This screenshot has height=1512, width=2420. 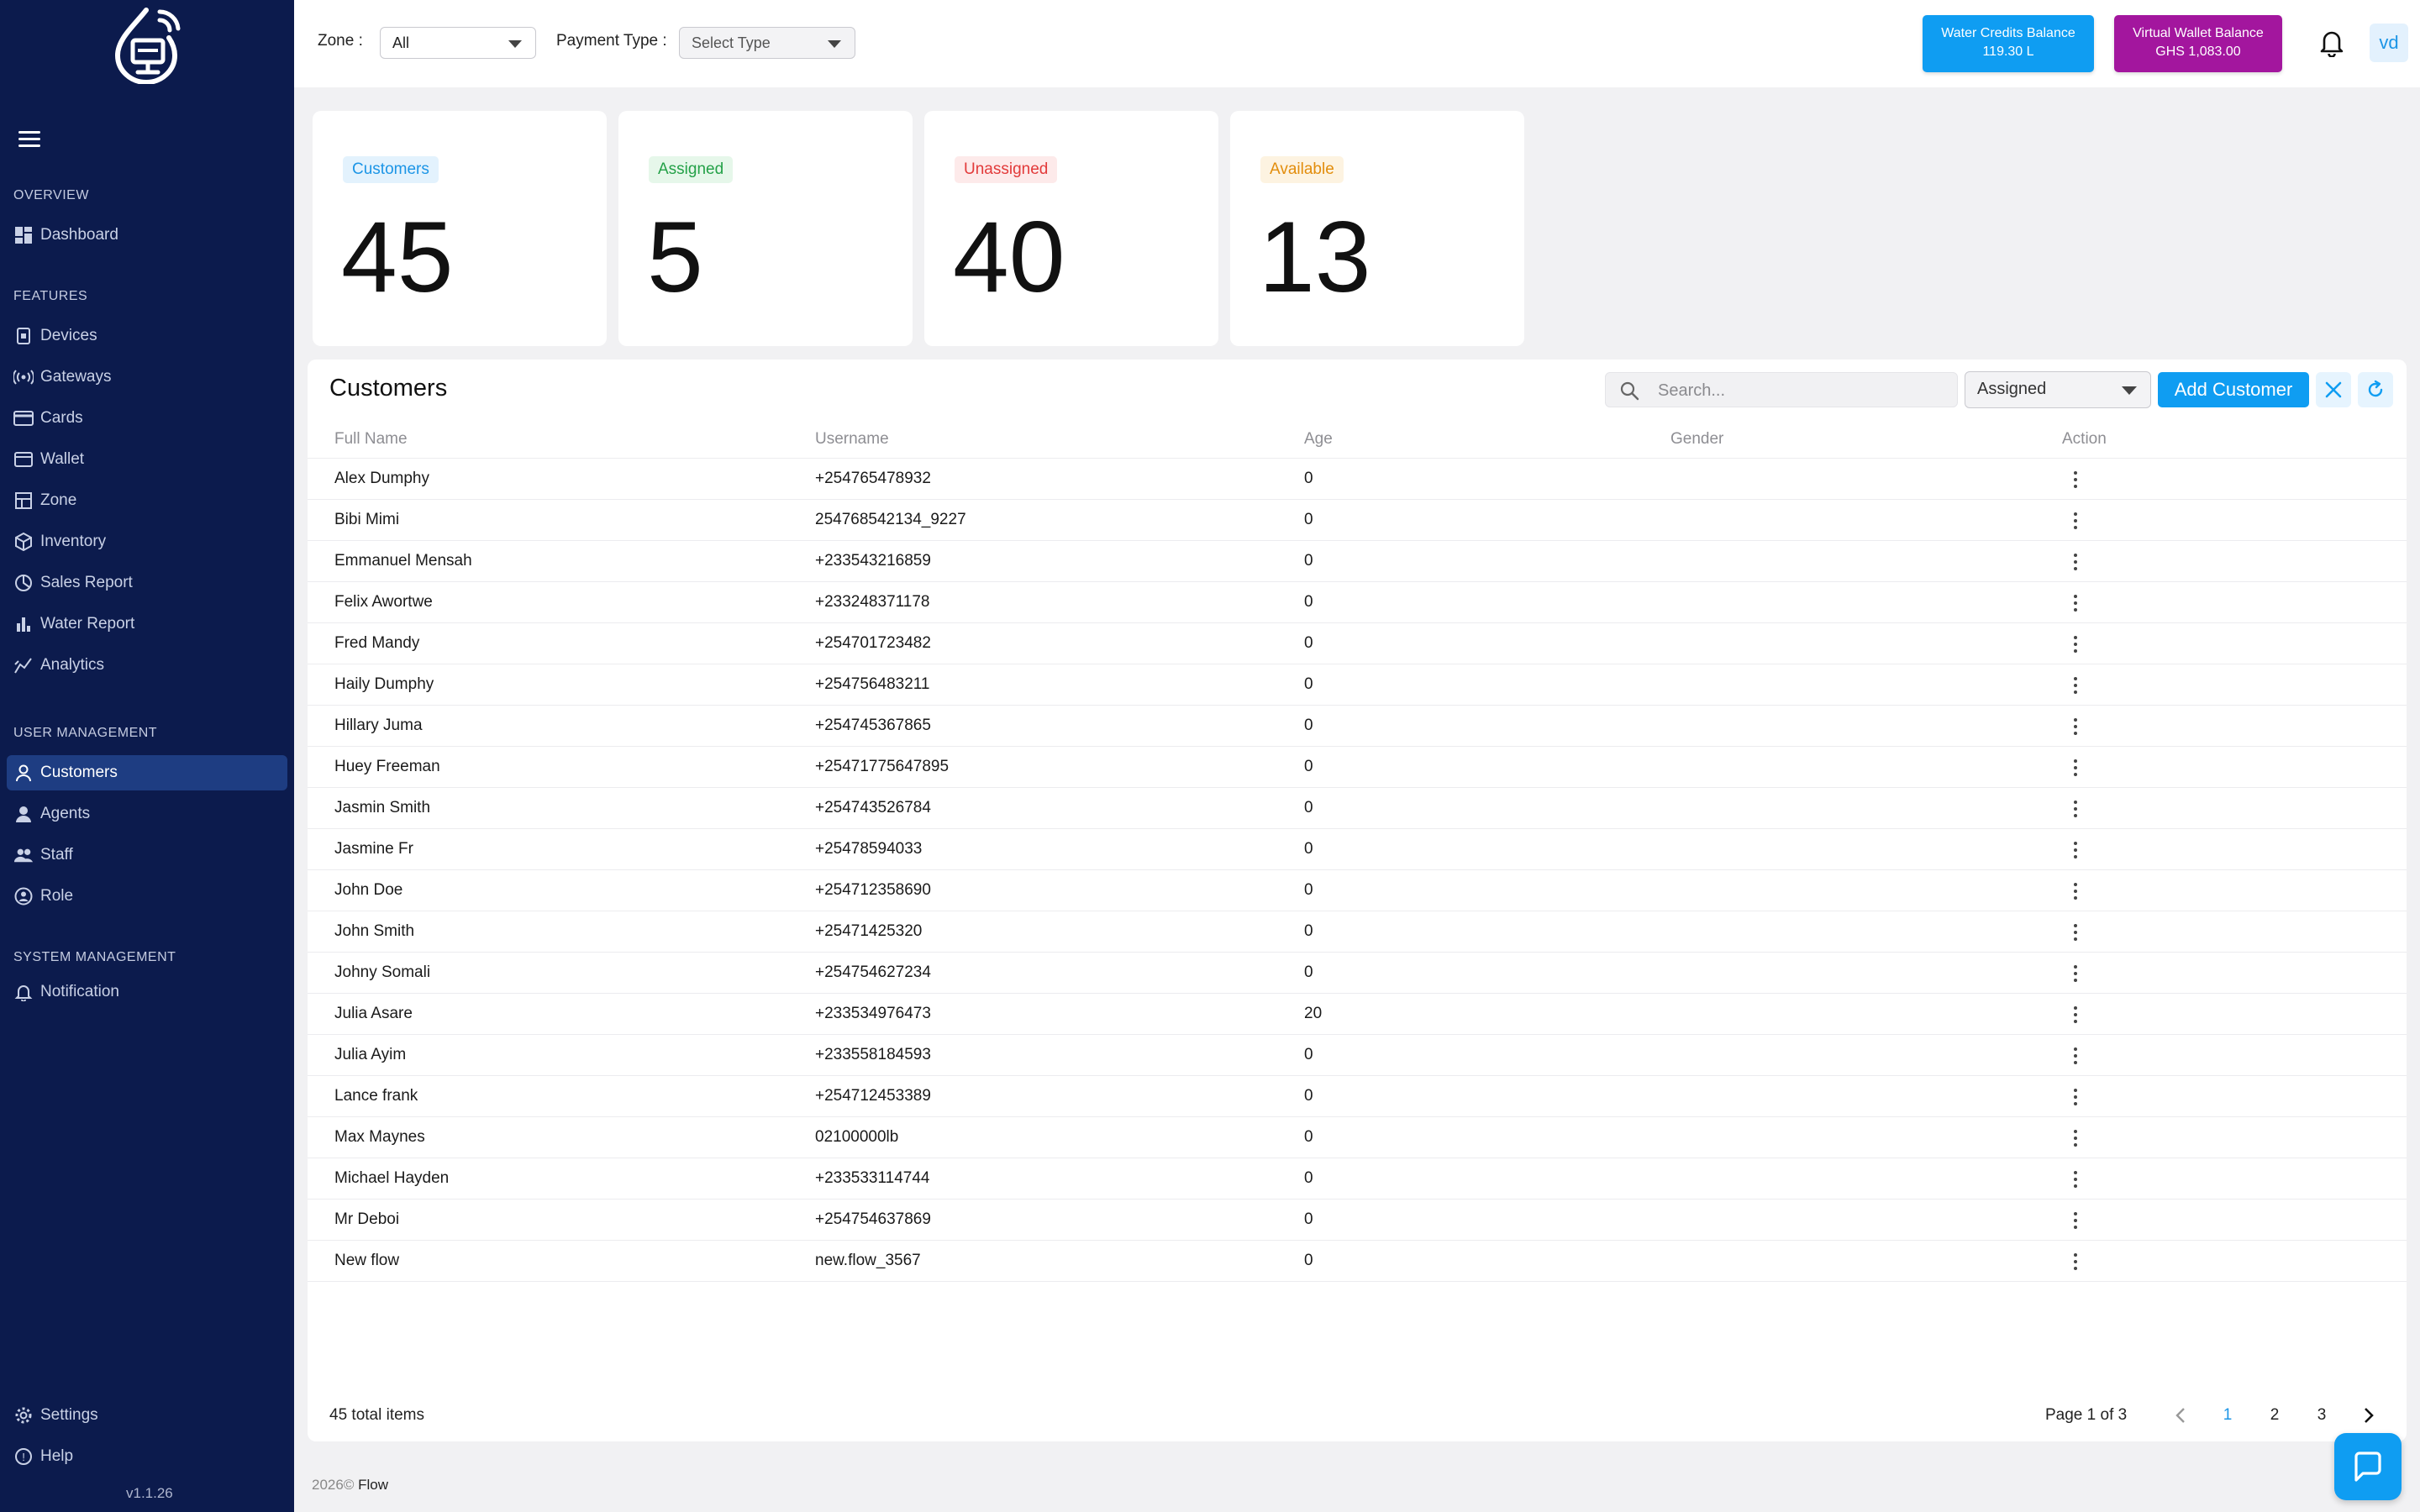 What do you see at coordinates (147, 459) in the screenshot?
I see `sidebar-item-wallet: Wallet` at bounding box center [147, 459].